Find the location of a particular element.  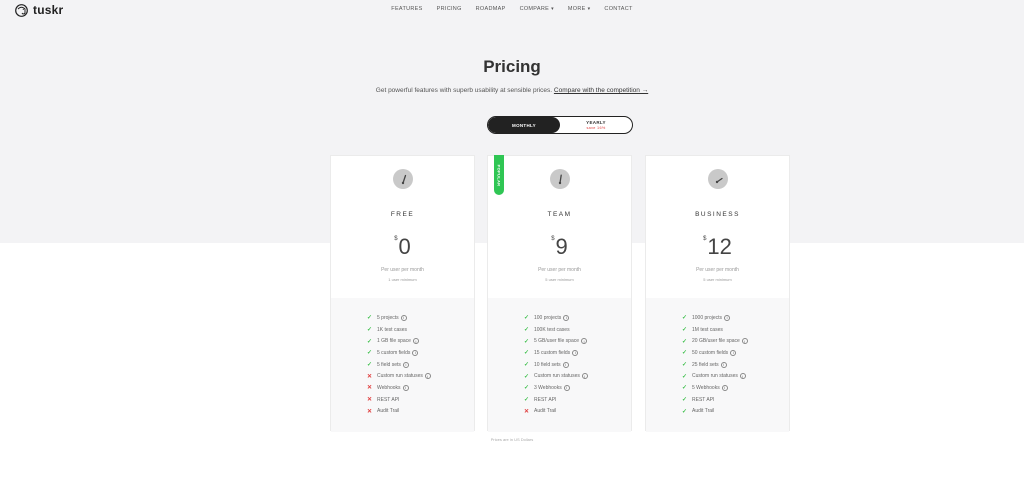

feature-item: ✓ 5 Webhooks i is located at coordinates (717, 388).